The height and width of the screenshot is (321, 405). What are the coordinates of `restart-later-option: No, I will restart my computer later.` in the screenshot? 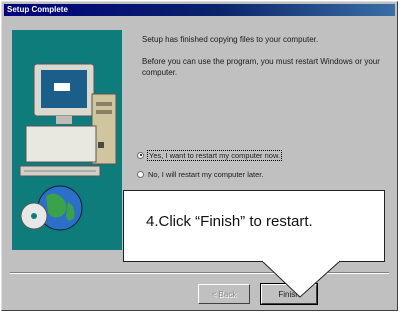 It's located at (200, 174).